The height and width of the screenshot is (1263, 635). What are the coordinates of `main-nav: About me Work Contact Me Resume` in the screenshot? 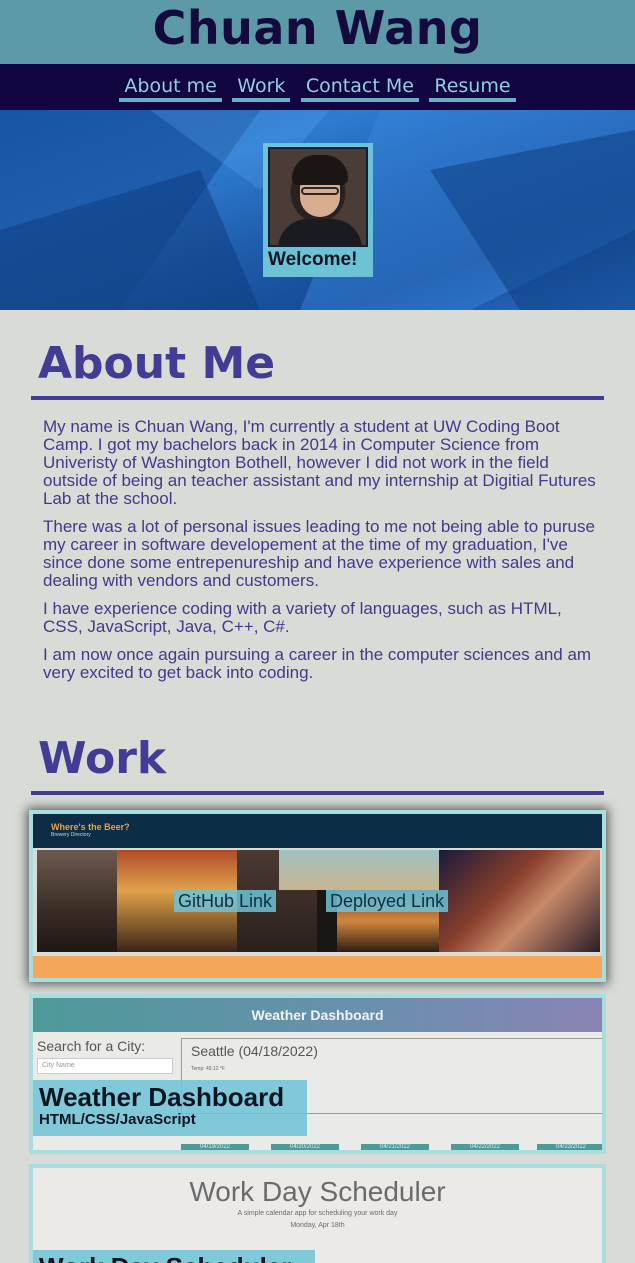 It's located at (317, 87).